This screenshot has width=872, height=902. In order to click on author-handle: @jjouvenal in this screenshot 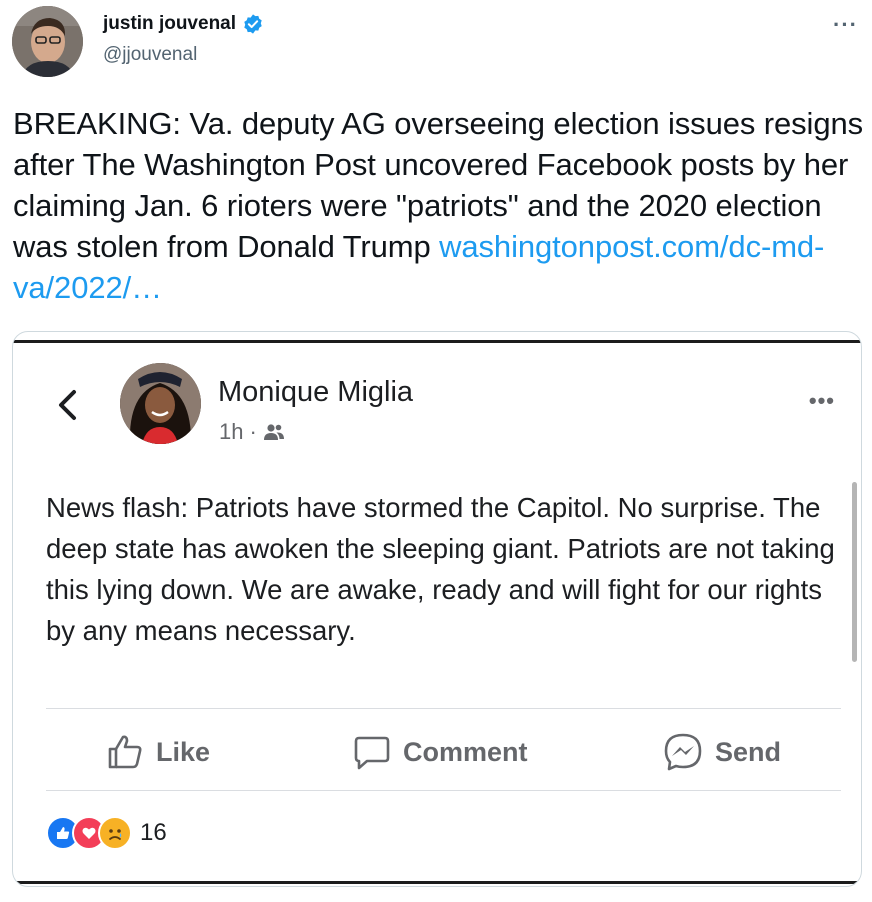, I will do `click(150, 55)`.